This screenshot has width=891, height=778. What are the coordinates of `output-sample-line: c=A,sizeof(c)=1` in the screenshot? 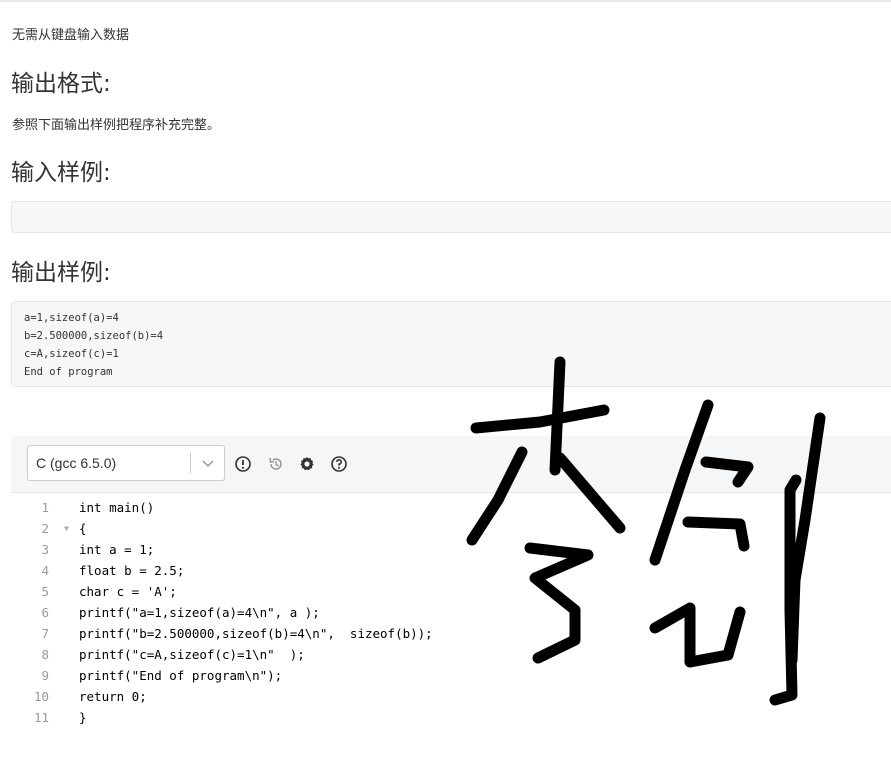 It's located at (71, 354).